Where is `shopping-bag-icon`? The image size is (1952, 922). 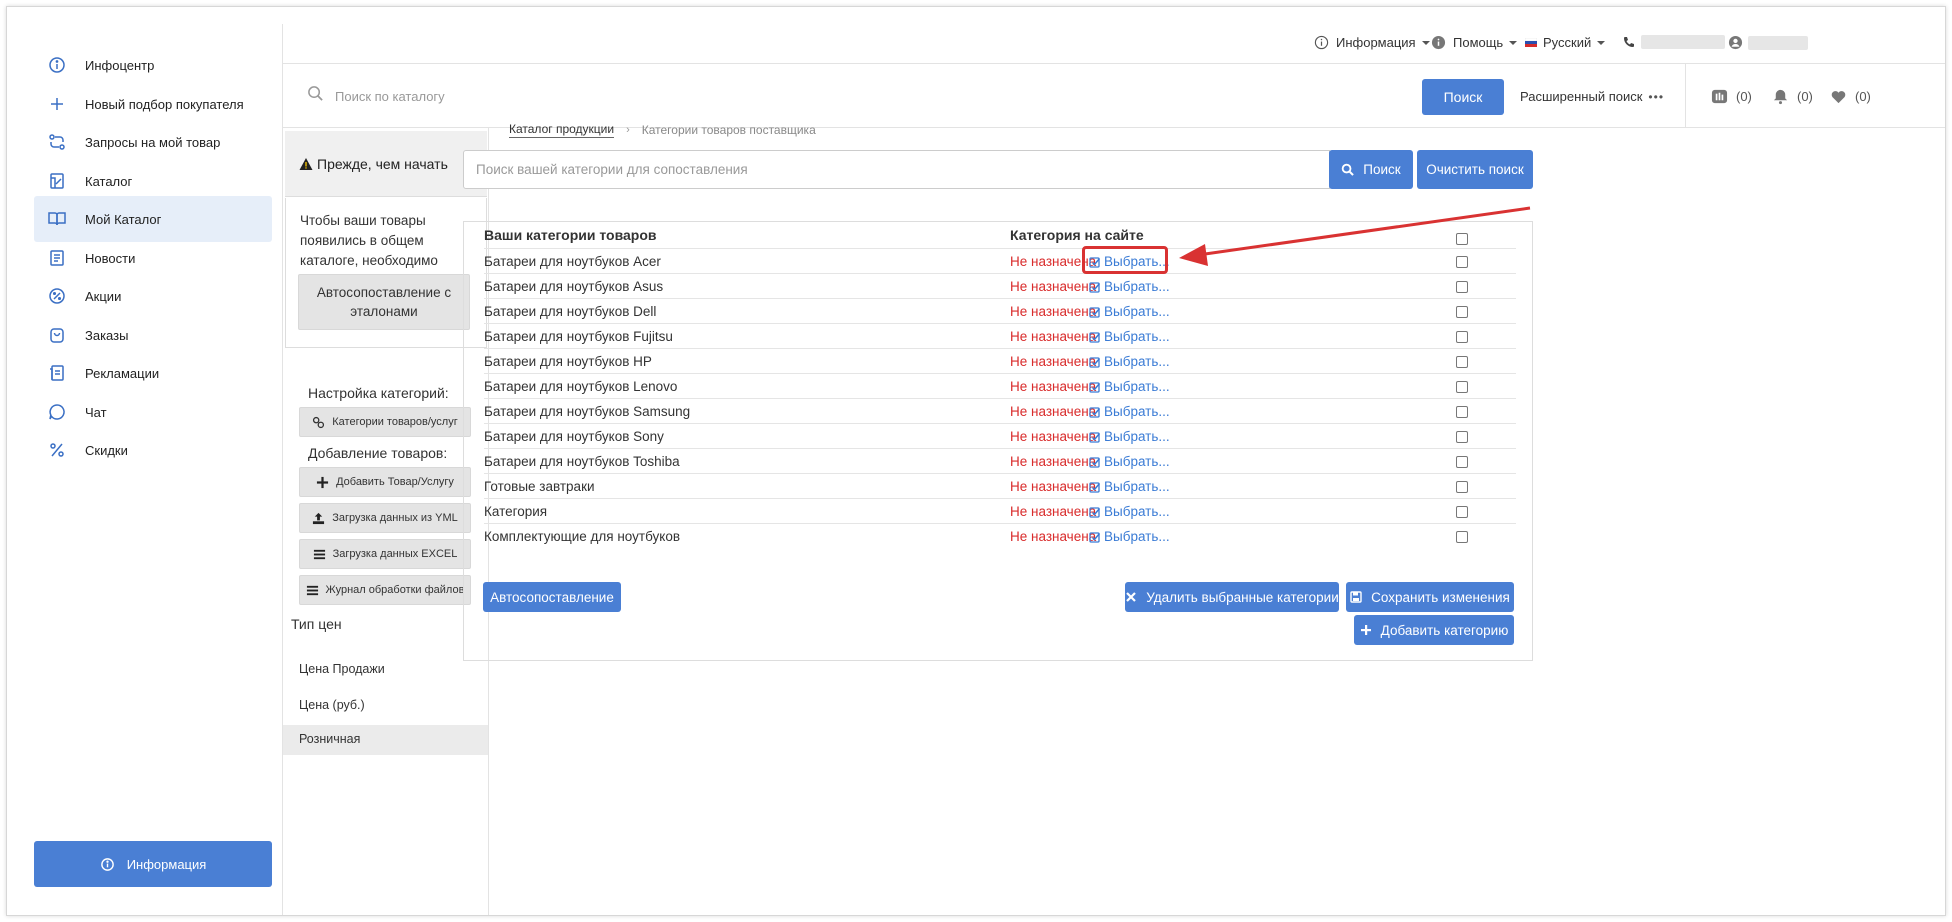 shopping-bag-icon is located at coordinates (57, 335).